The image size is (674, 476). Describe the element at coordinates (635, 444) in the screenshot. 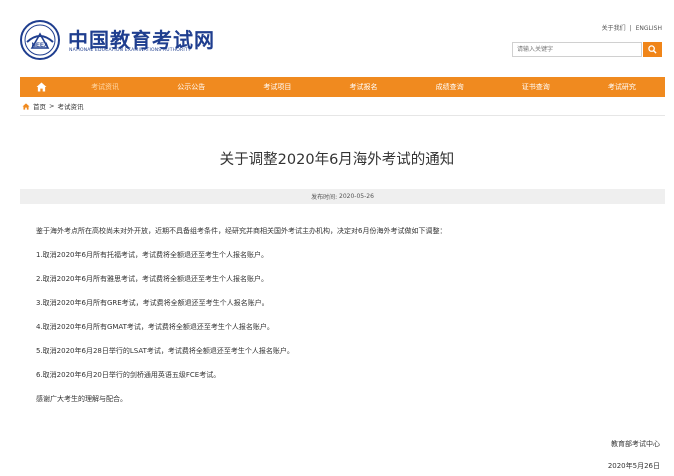

I see `signature-organization: 教育部考试中心` at that location.